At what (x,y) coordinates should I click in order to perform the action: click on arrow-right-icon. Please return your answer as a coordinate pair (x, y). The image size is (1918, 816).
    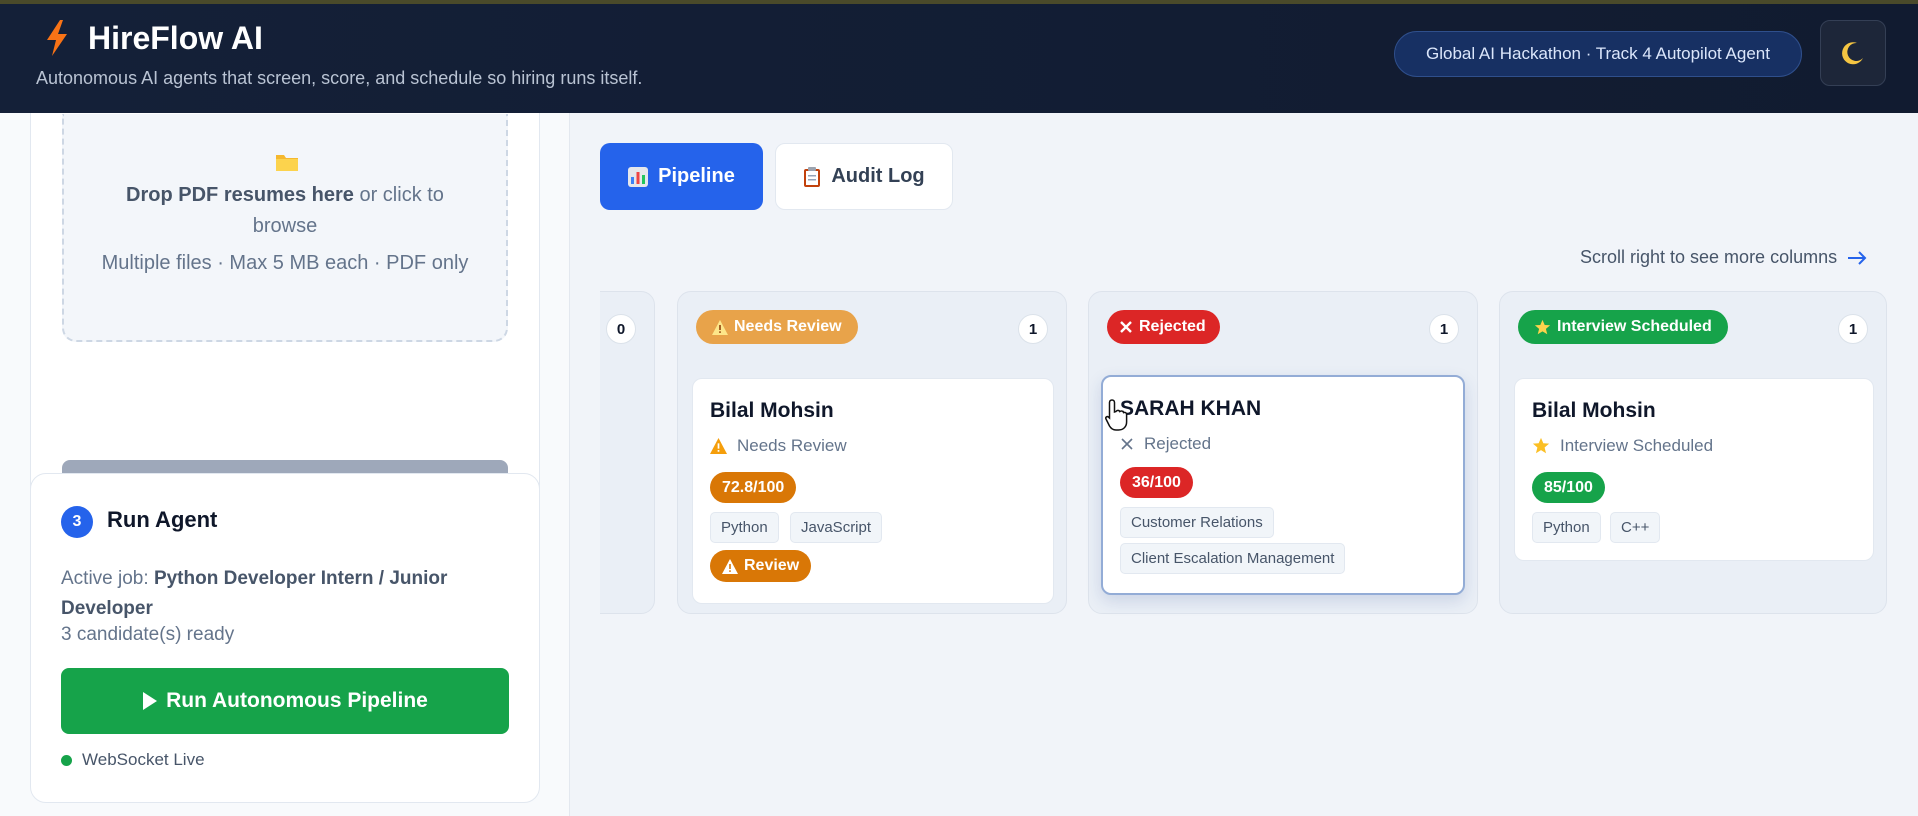
    Looking at the image, I should click on (1857, 257).